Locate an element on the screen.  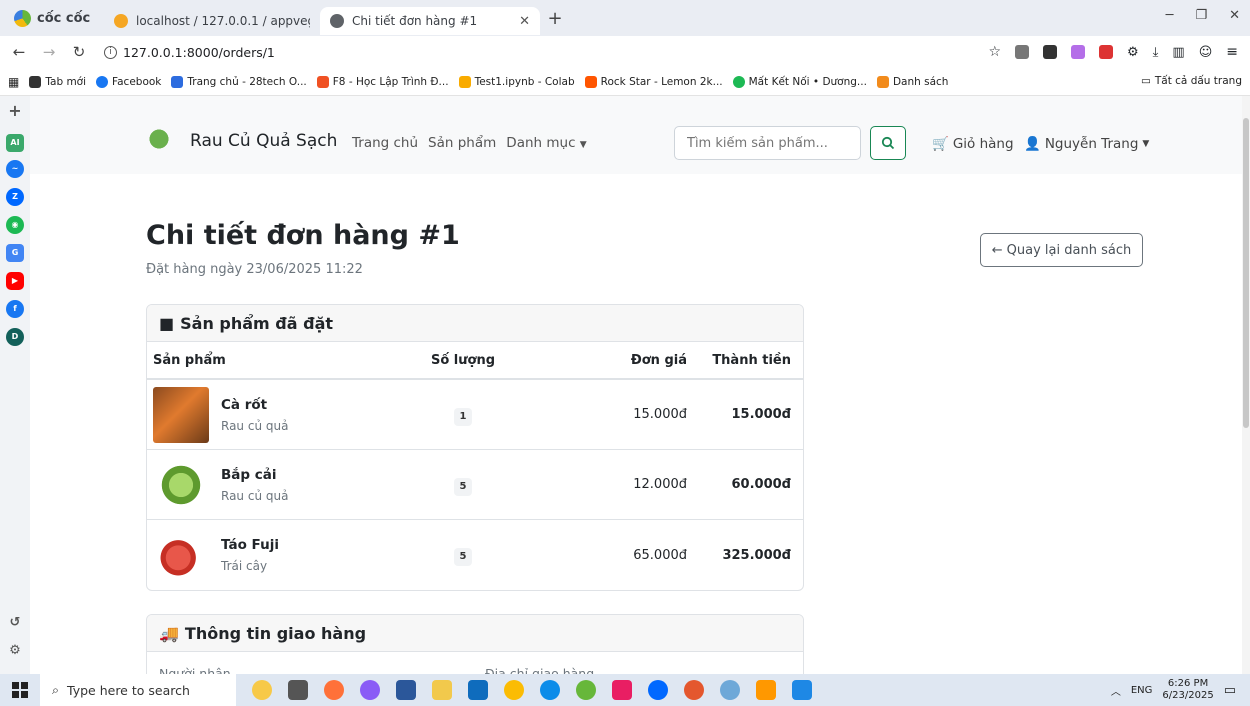
tab-order-detail: Chi tiết đơn hàng #1 ✕ is located at coordinates (430, 21).